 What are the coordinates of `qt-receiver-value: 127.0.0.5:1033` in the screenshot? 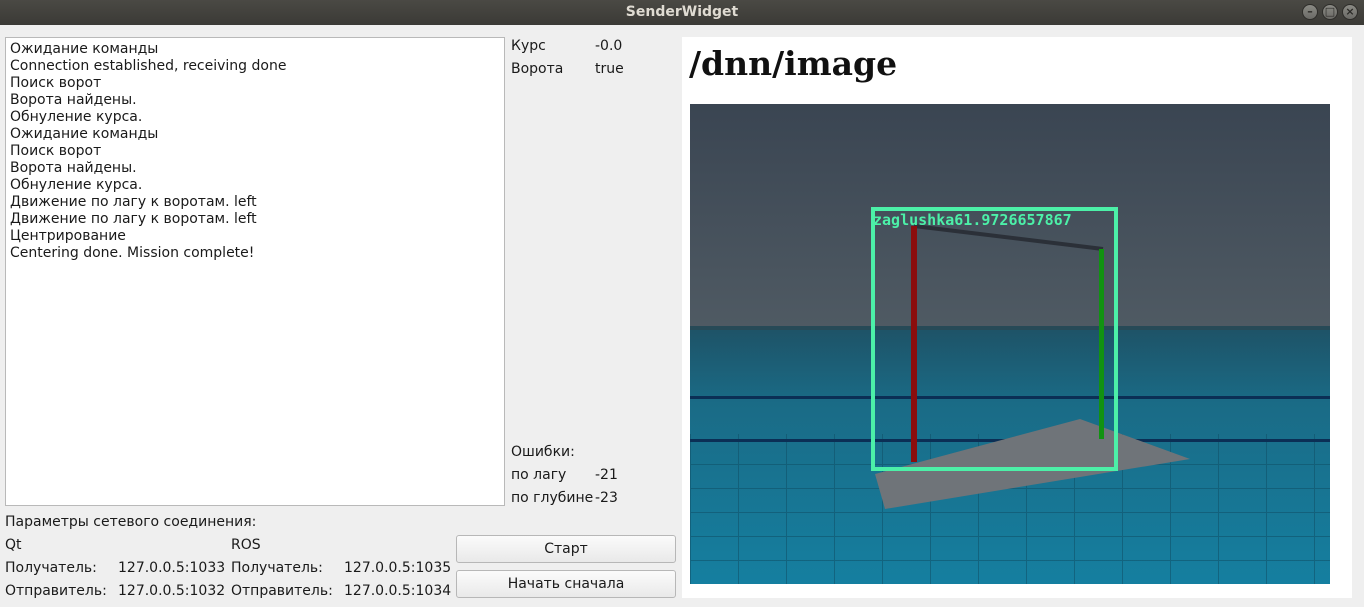 It's located at (172, 568).